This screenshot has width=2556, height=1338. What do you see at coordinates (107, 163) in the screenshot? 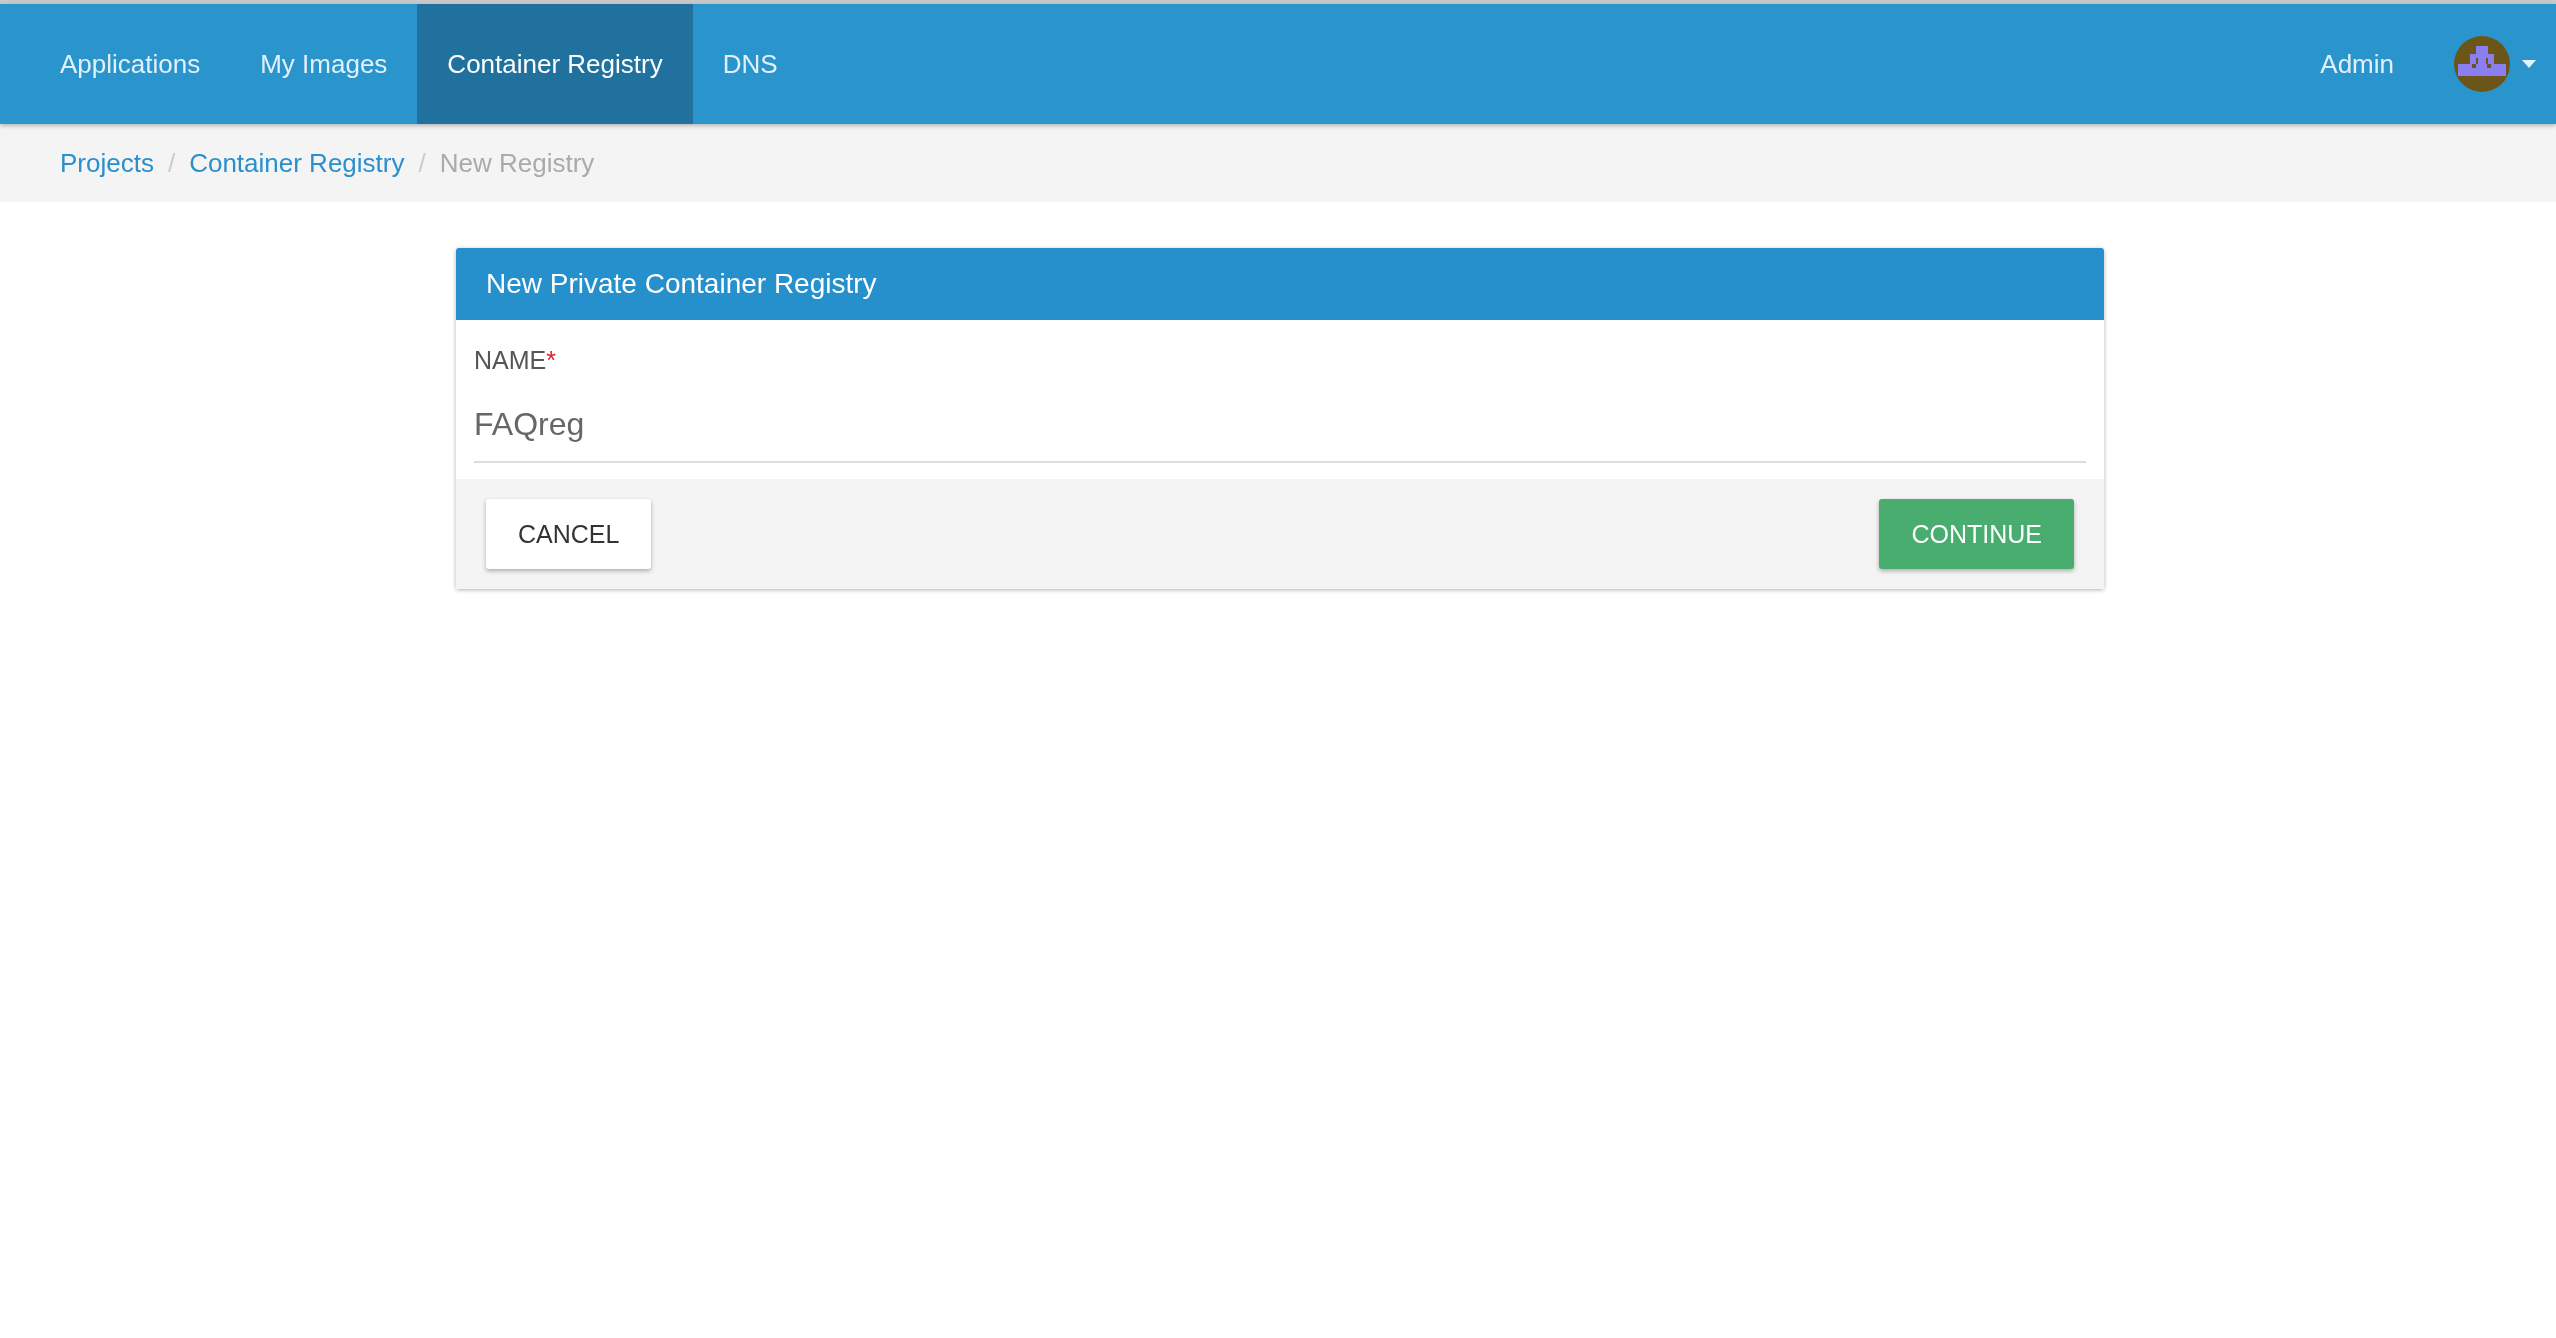
I see `breadcrumb-link: Projects` at bounding box center [107, 163].